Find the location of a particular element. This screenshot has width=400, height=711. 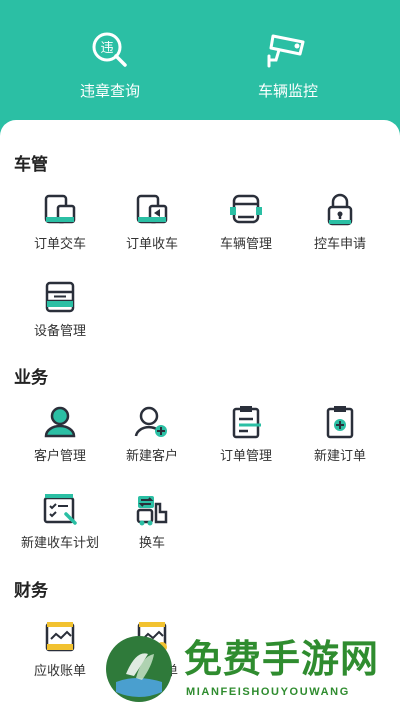

grid-item-new-order: 新建订单 is located at coordinates (340, 434).